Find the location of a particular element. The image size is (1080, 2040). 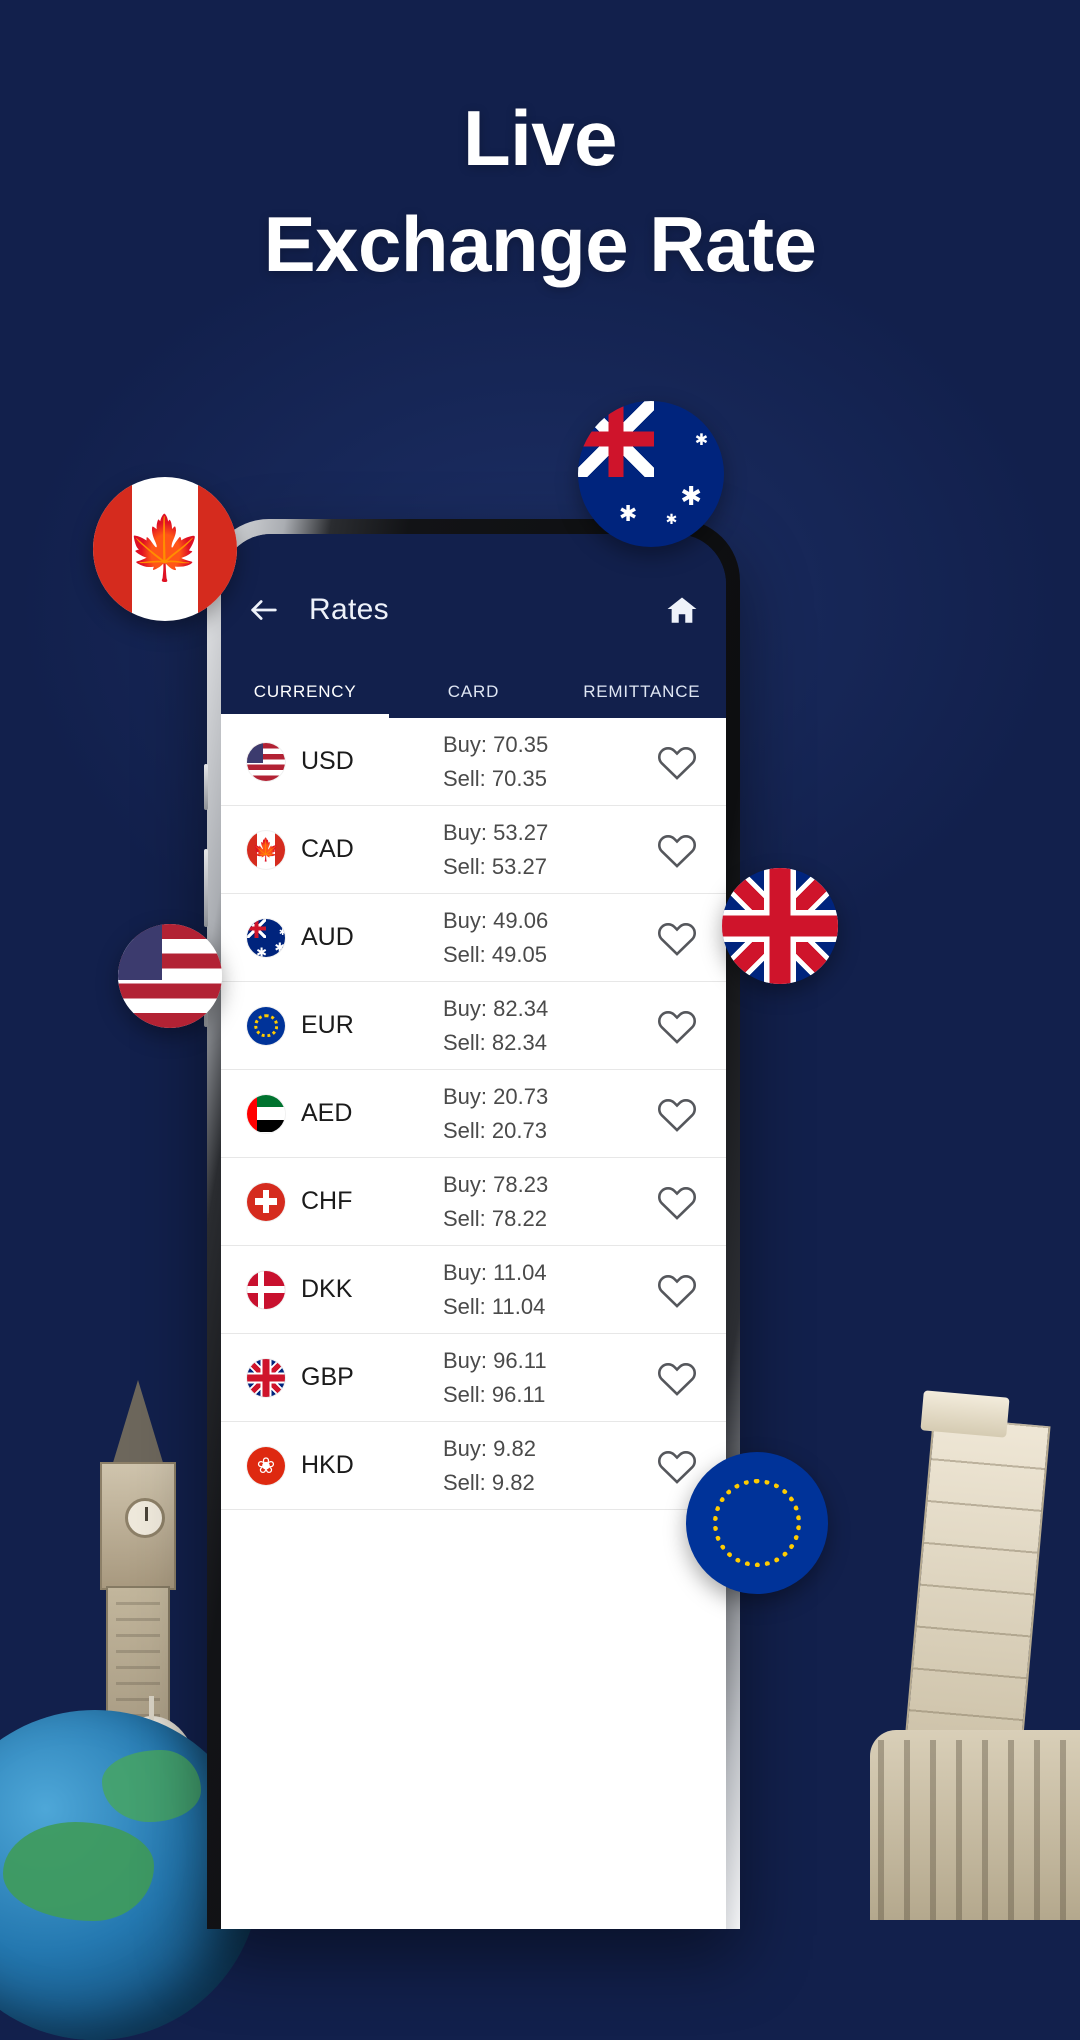

table-row: DKK Buy: 11.04 Sell: 11.04 is located at coordinates (473, 1290).